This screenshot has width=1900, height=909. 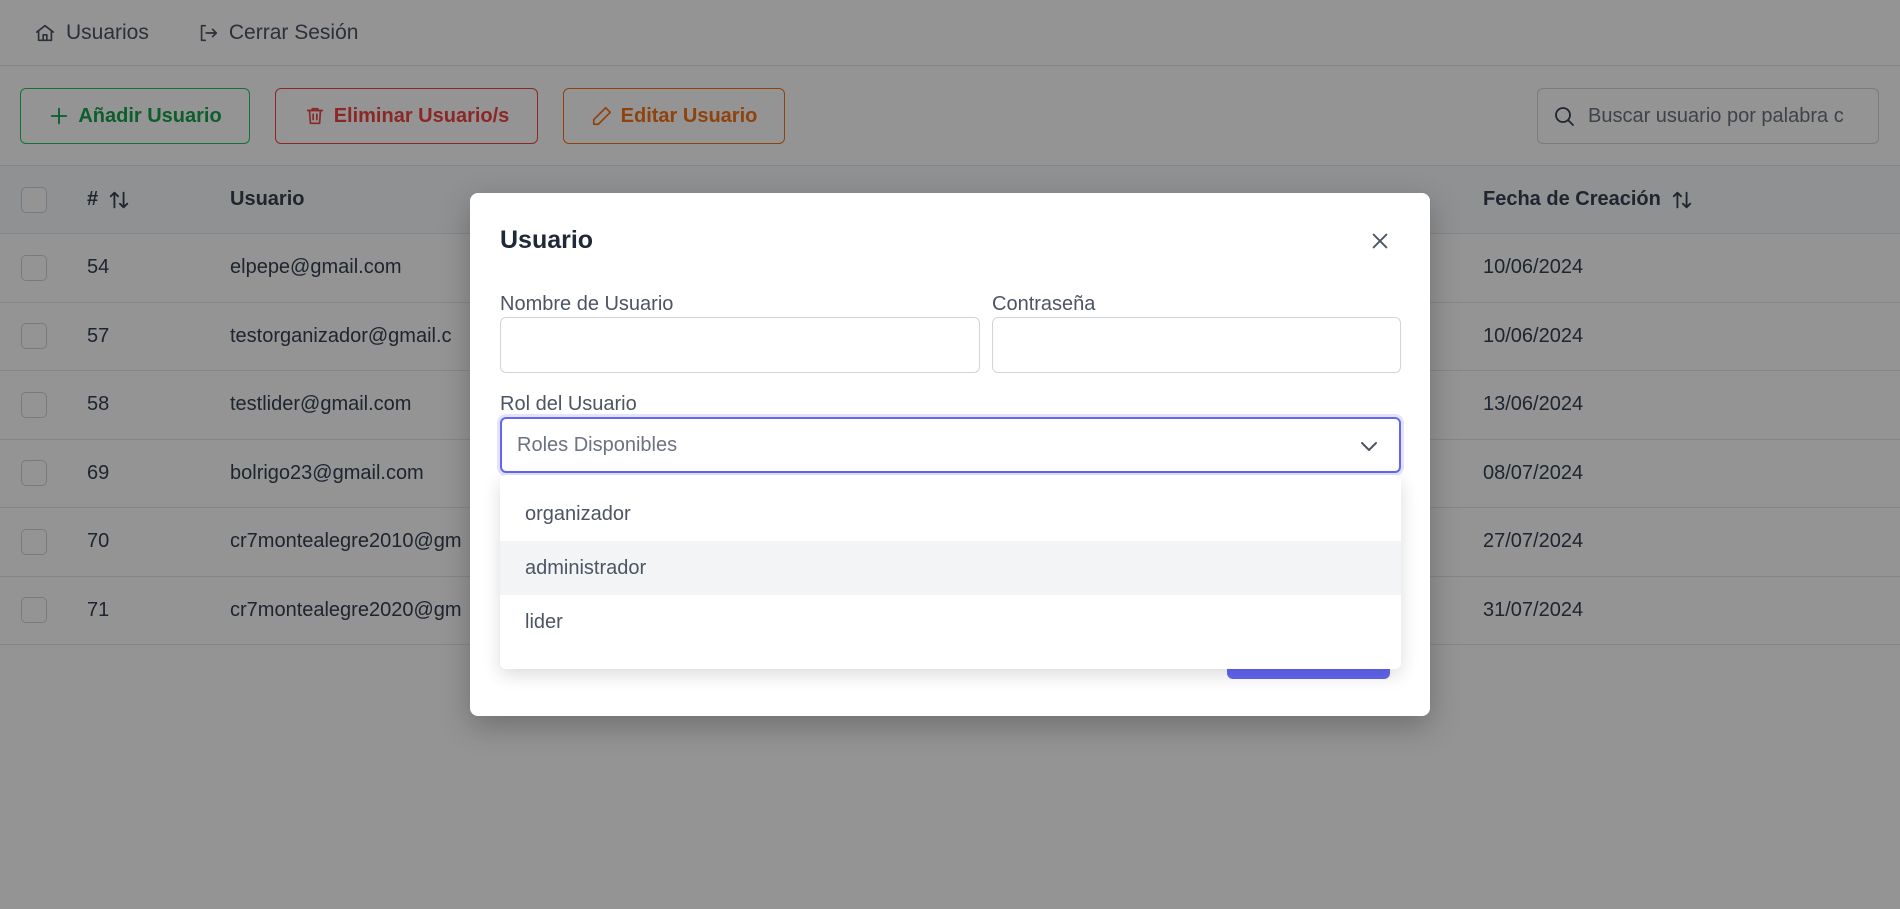 I want to click on modal-title: Usuario, so click(x=547, y=240).